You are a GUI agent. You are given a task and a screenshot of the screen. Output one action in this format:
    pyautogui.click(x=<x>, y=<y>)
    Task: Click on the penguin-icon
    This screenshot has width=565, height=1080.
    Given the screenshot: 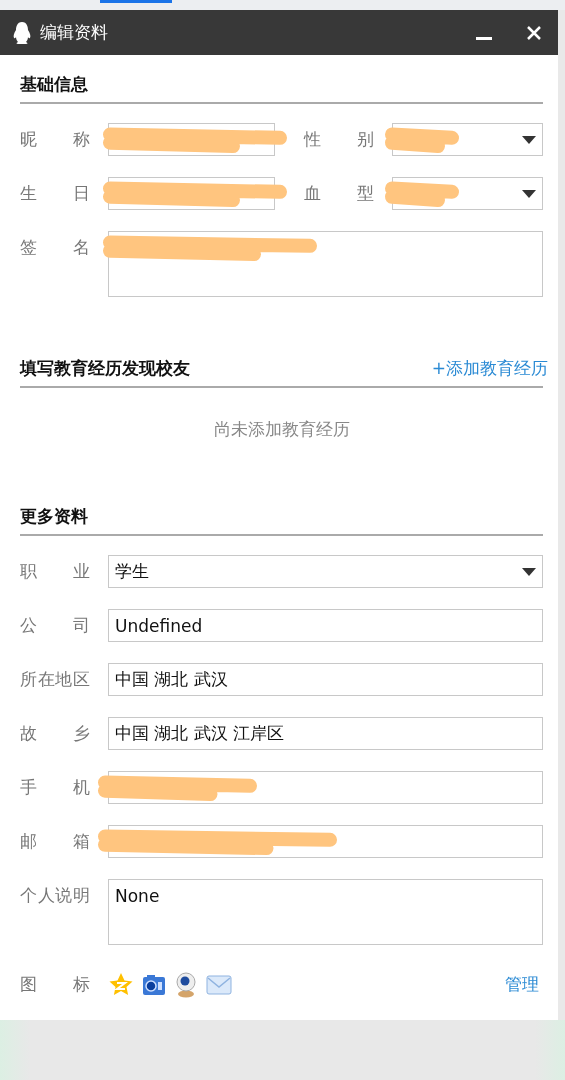 What is the action you would take?
    pyautogui.click(x=22, y=32)
    